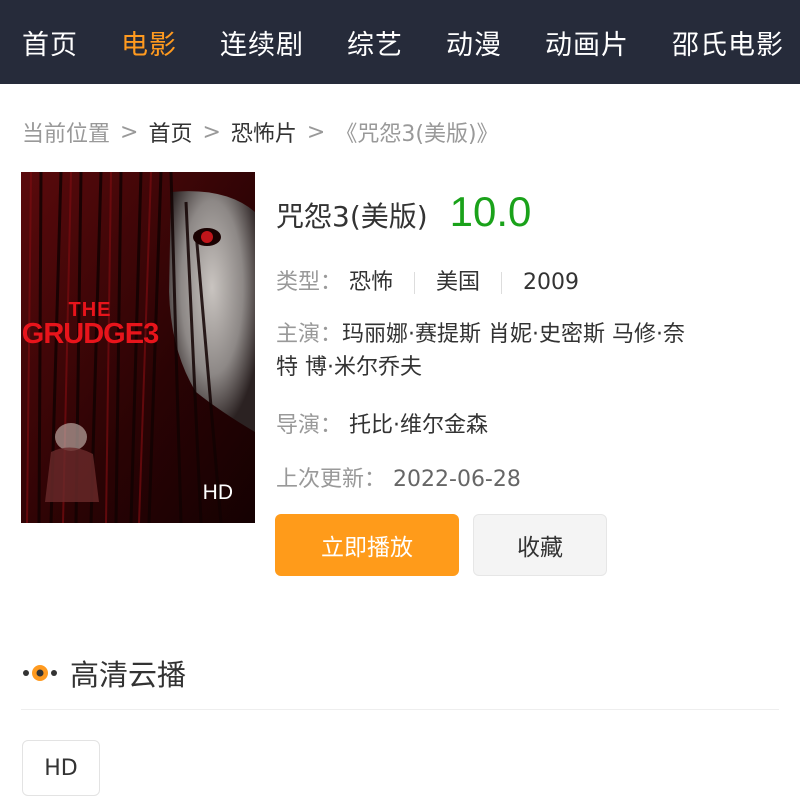  Describe the element at coordinates (526, 367) in the screenshot. I see `cast-list-line2: 特 博·米尔乔夫` at that location.